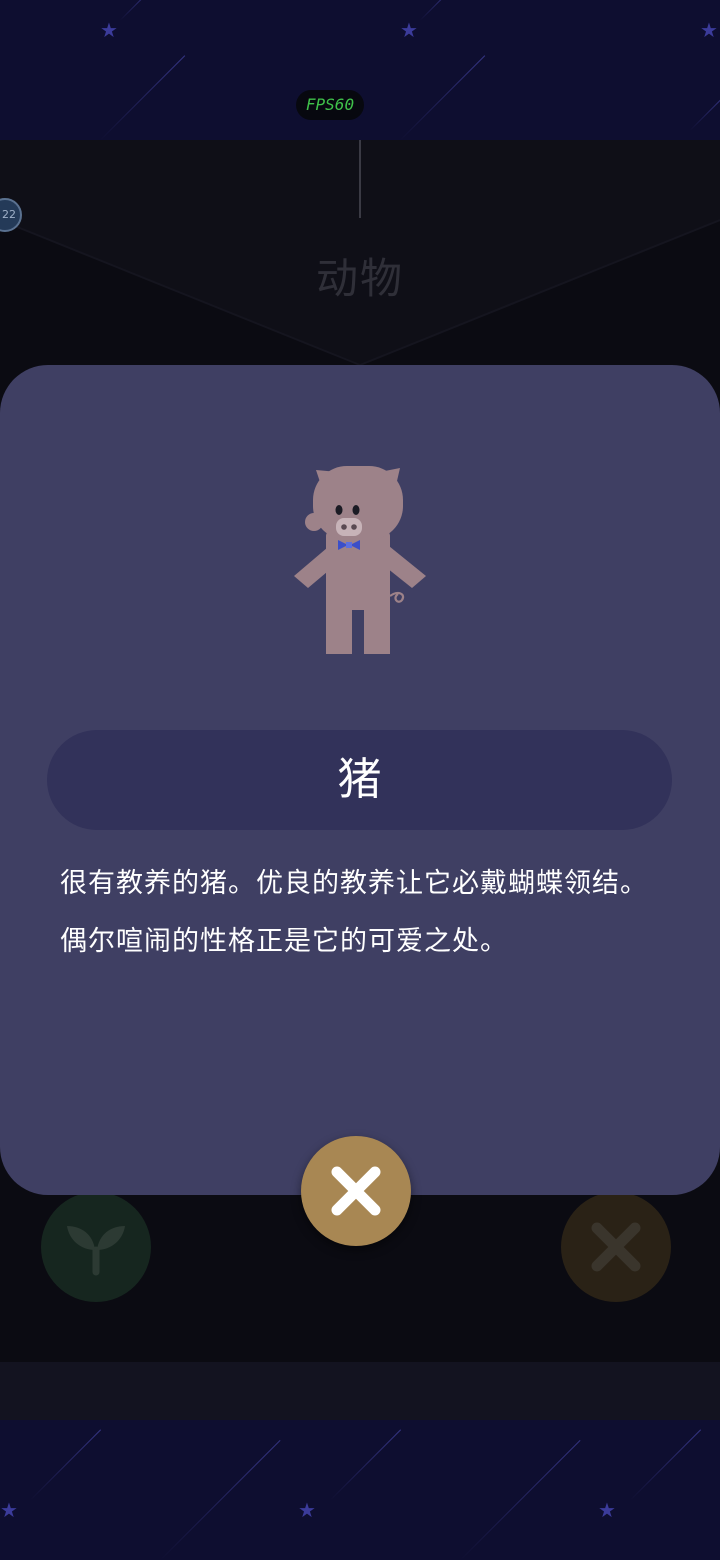 This screenshot has width=720, height=1560. I want to click on fps-counter: FPS60, so click(330, 105).